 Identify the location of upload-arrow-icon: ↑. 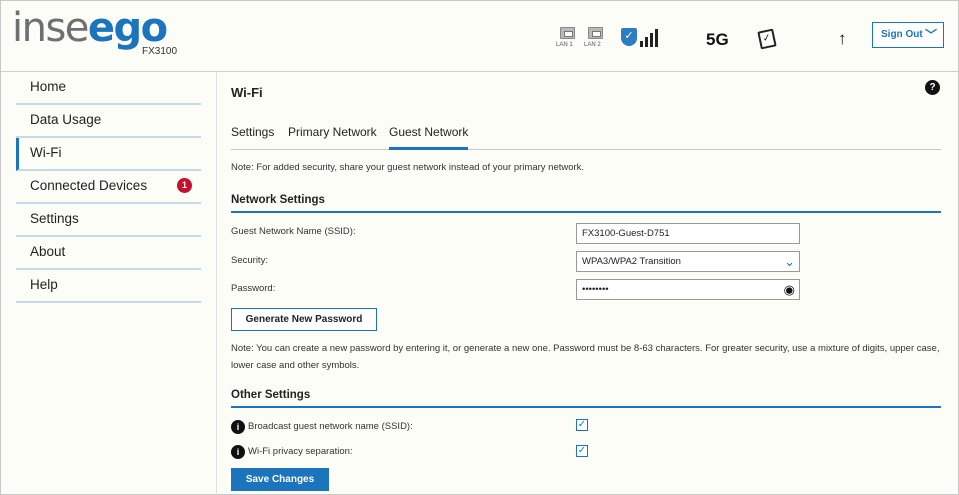
(842, 38).